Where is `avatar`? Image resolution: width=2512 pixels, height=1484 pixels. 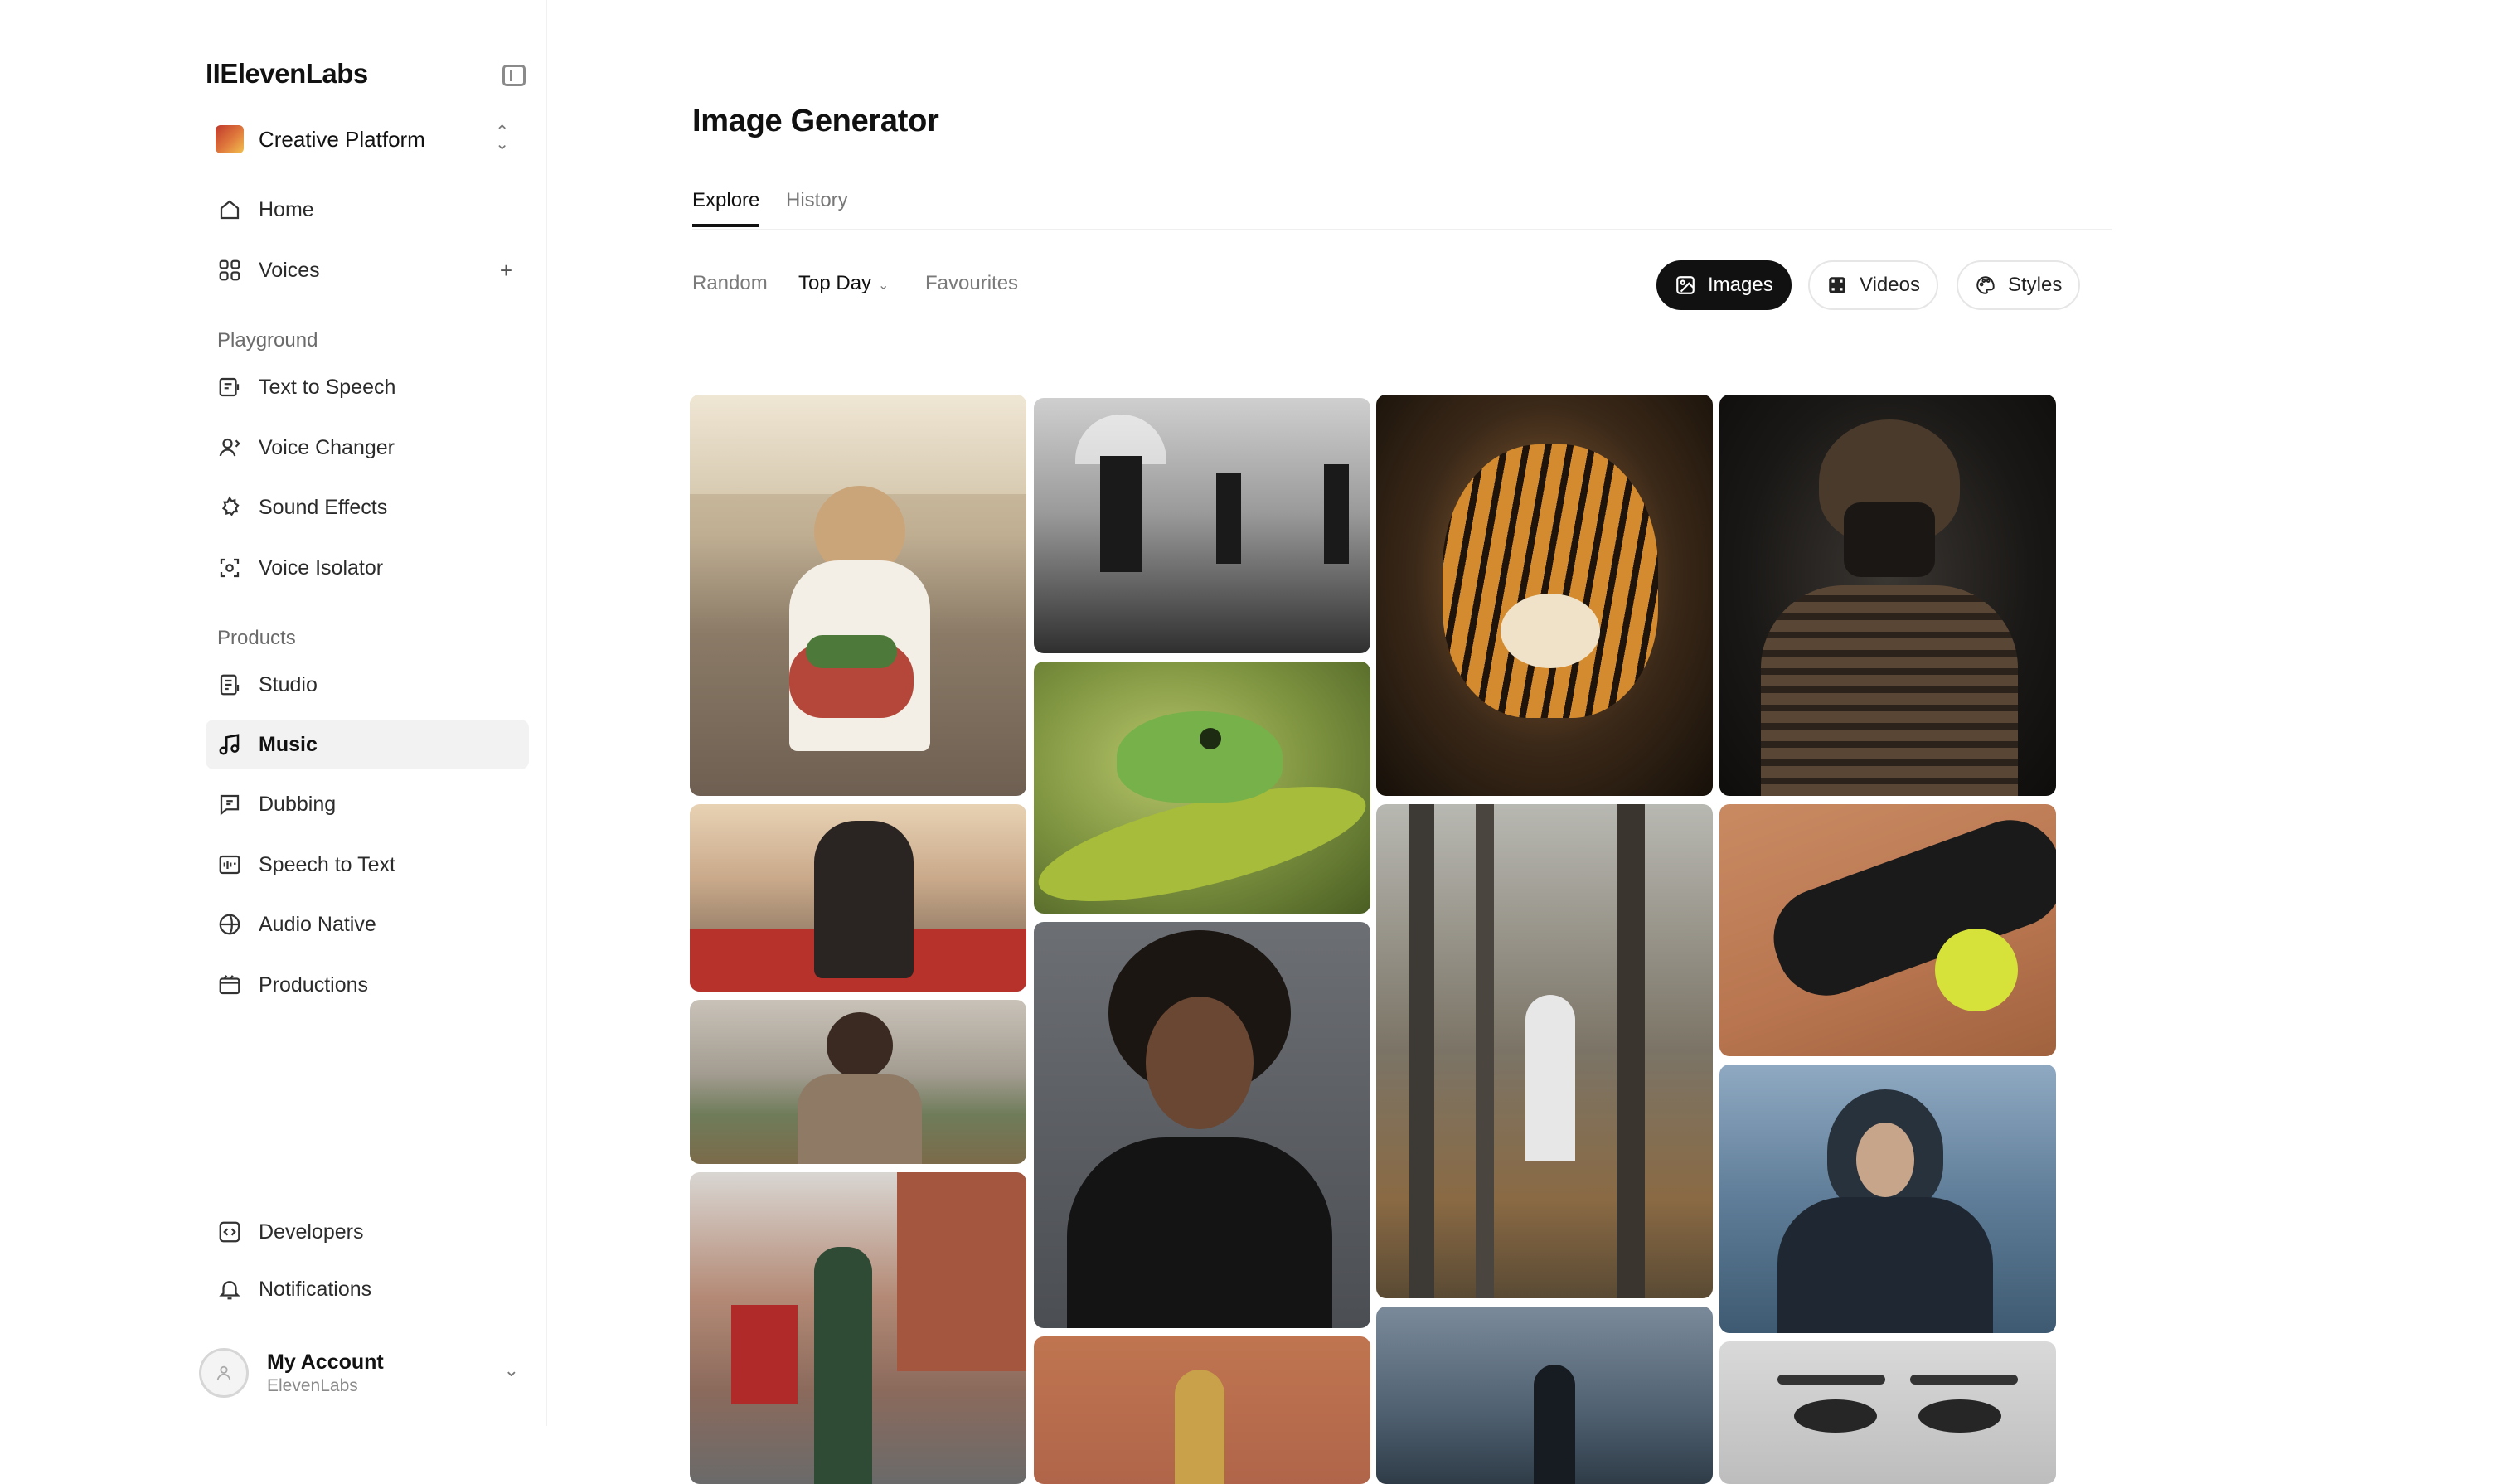
avatar is located at coordinates (224, 1373).